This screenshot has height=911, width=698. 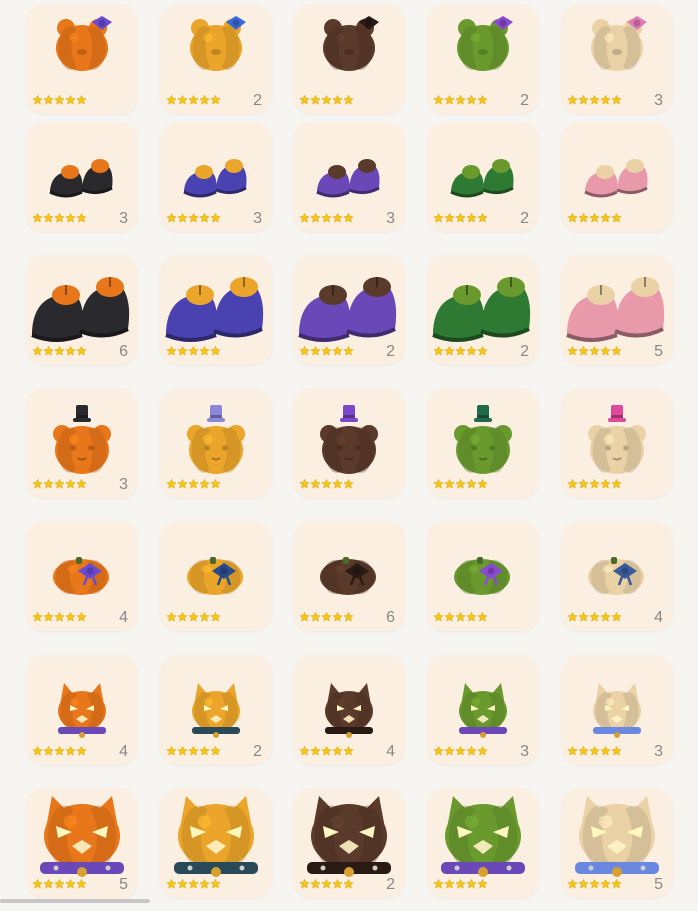 I want to click on horizontal-scrollbar, so click(x=75, y=901).